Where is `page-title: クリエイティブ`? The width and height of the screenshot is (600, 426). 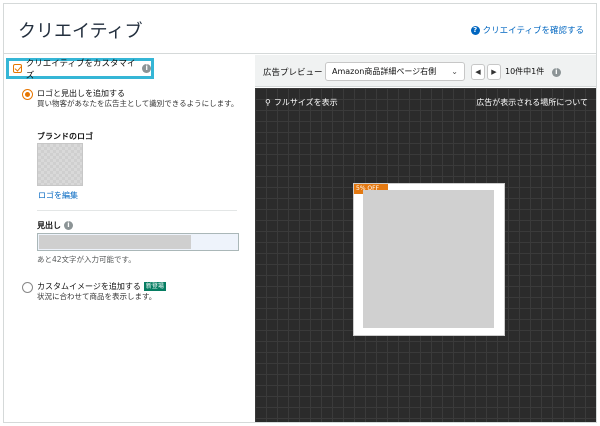 page-title: クリエイティブ is located at coordinates (80, 31).